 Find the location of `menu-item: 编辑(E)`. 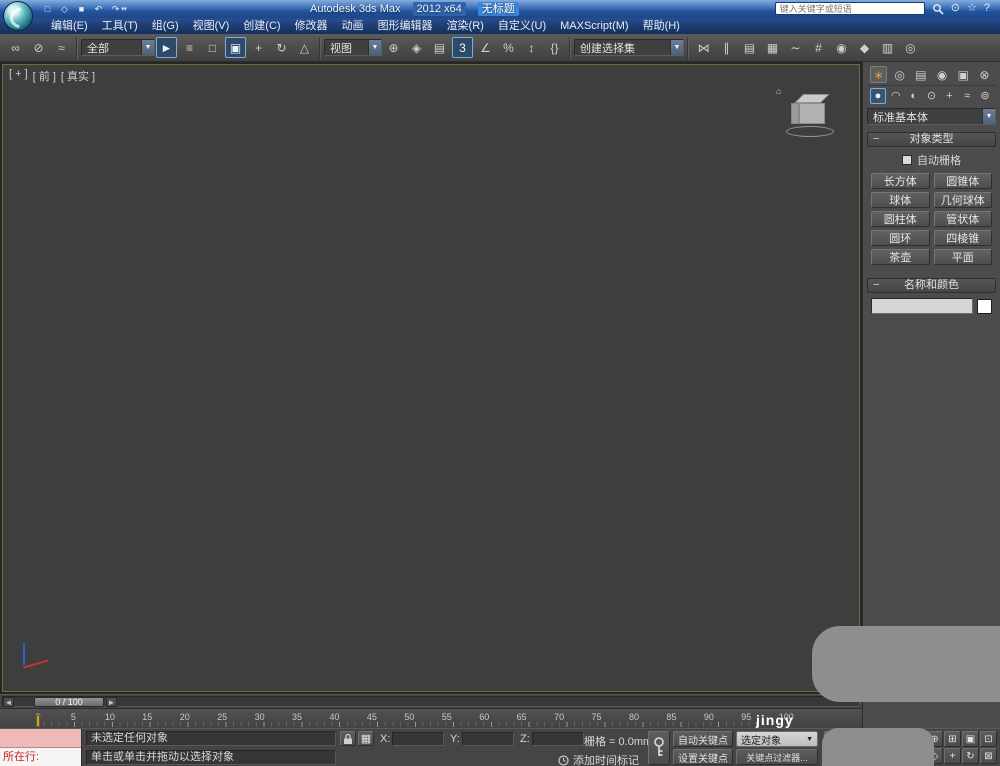

menu-item: 编辑(E) is located at coordinates (69, 26).